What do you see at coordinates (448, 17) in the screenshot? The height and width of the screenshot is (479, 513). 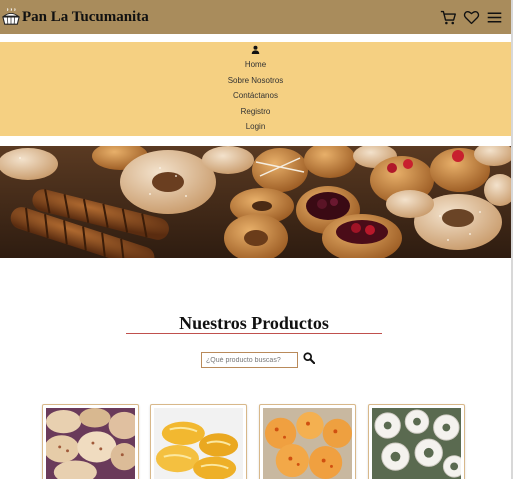 I see `cart-icon` at bounding box center [448, 17].